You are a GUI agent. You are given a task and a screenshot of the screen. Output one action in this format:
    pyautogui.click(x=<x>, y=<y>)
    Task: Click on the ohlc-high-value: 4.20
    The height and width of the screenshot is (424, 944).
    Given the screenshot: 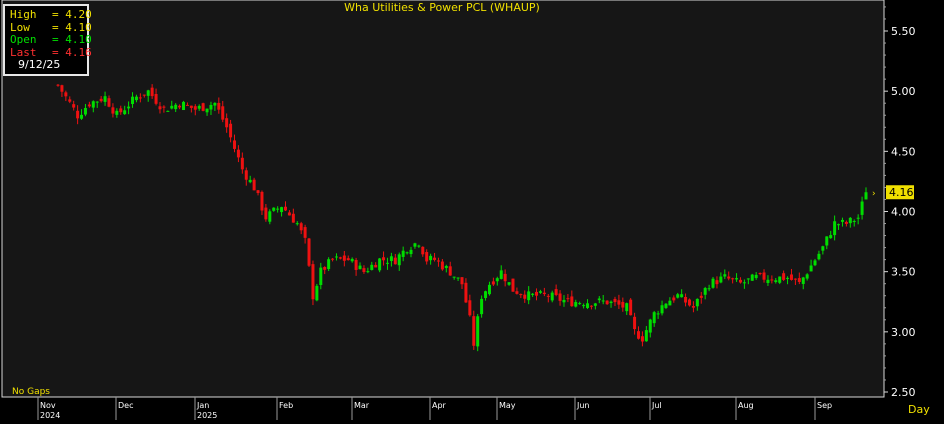 What is the action you would take?
    pyautogui.click(x=78, y=14)
    